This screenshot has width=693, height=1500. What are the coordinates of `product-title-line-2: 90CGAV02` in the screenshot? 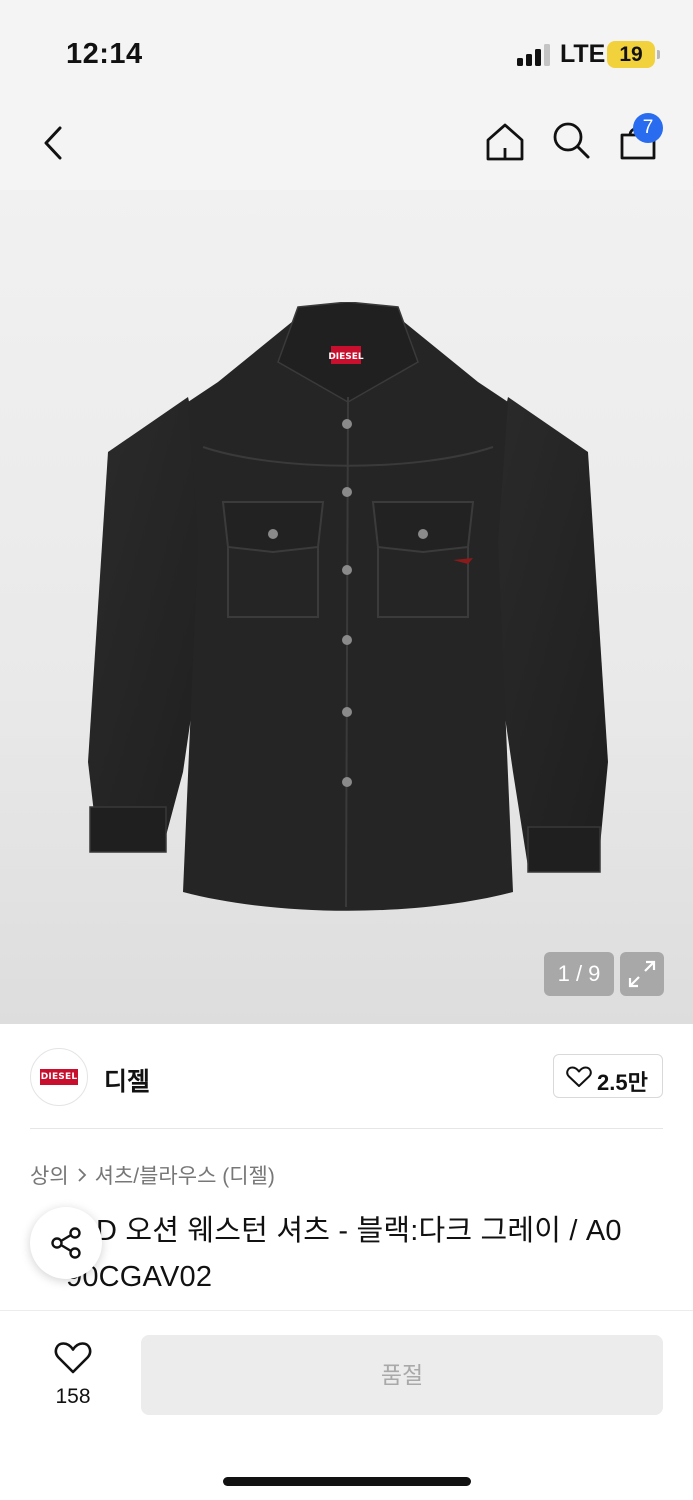 It's located at (139, 1277).